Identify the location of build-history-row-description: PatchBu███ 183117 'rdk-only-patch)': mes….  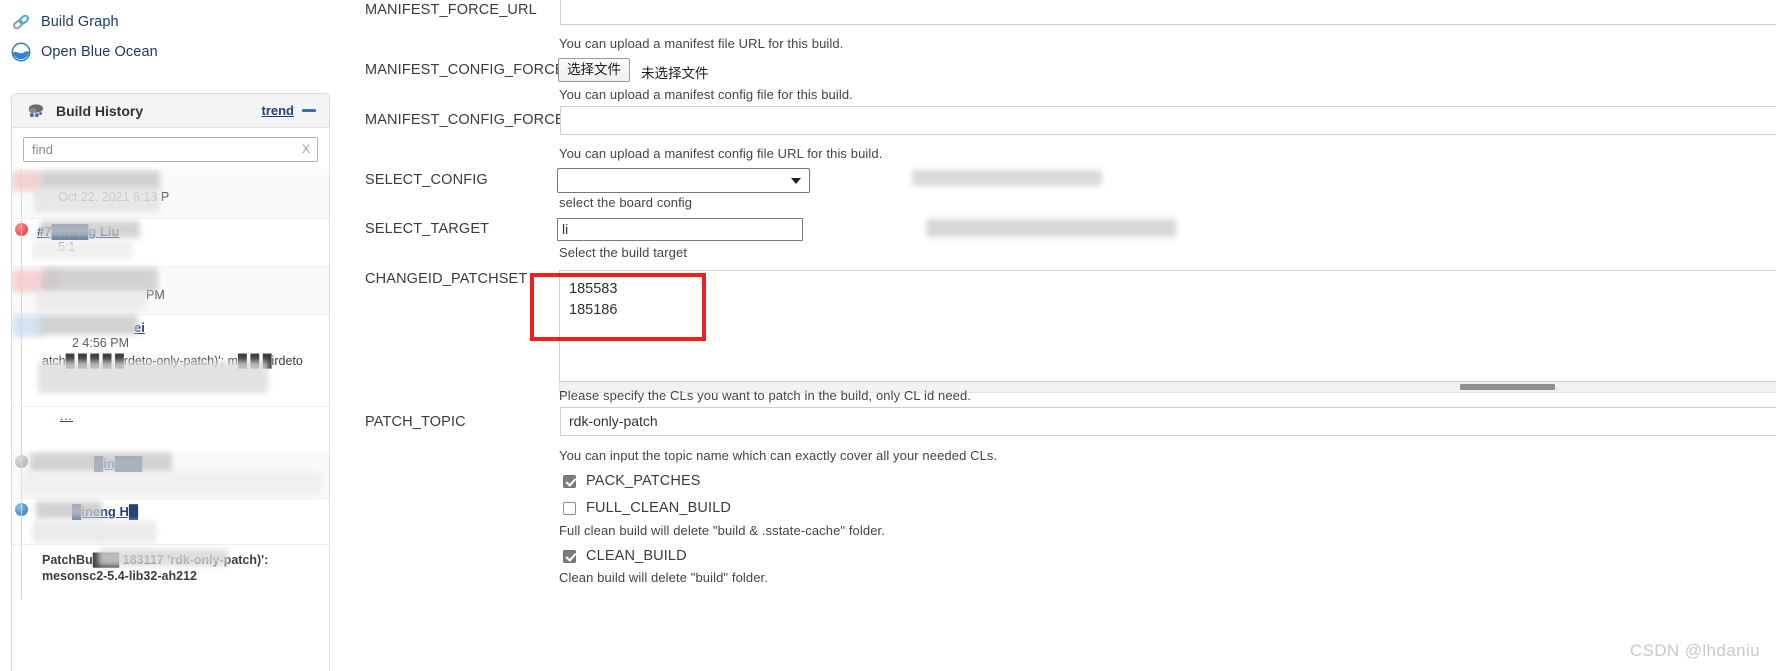
(170, 572).